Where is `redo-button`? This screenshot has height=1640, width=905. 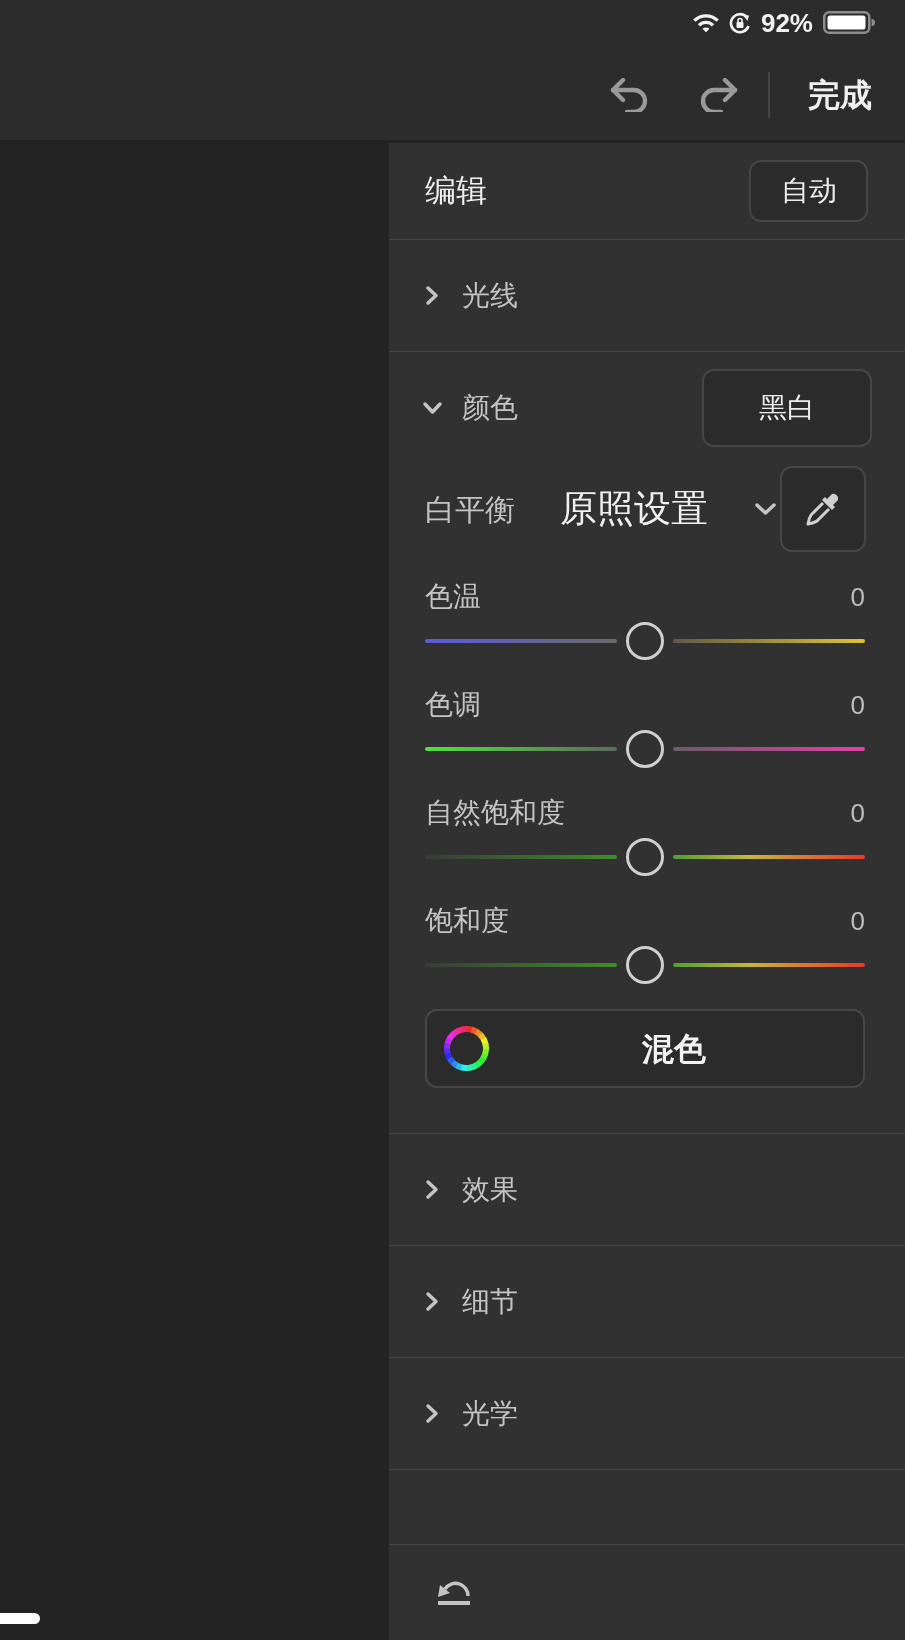
redo-button is located at coordinates (719, 94).